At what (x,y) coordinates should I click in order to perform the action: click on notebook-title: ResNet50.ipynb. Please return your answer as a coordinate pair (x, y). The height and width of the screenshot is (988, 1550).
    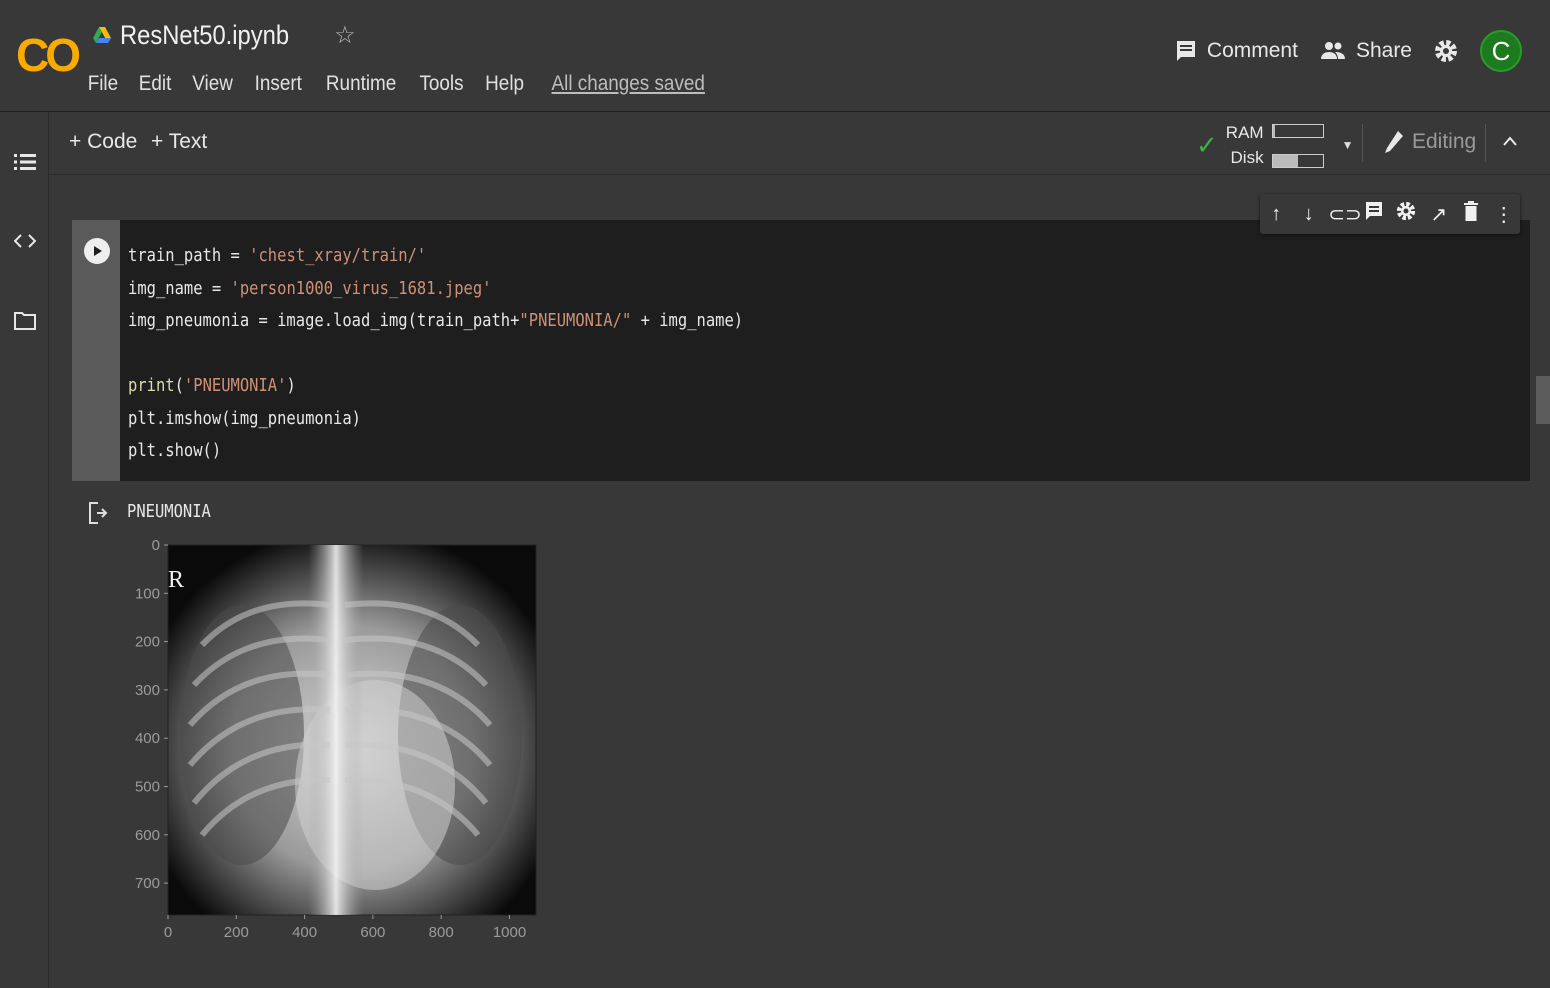
    Looking at the image, I should click on (204, 35).